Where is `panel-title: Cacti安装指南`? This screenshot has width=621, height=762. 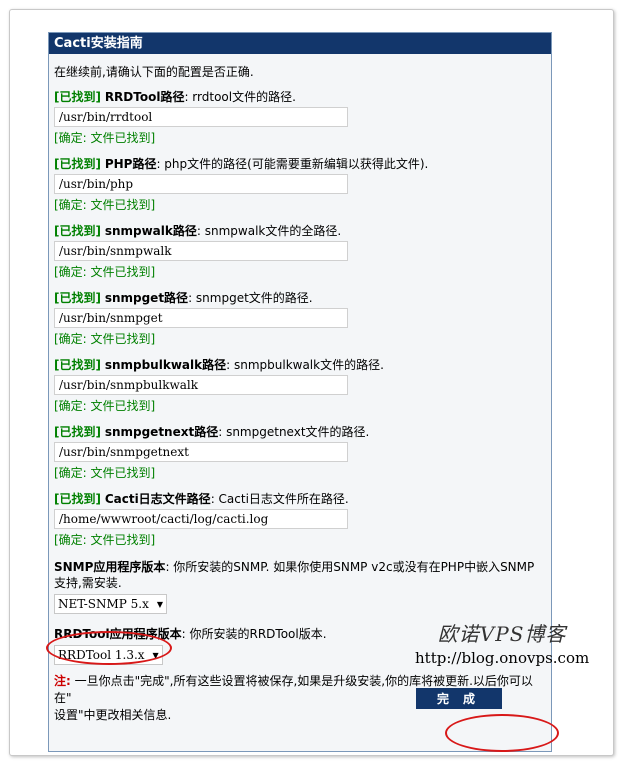 panel-title: Cacti安装指南 is located at coordinates (300, 43).